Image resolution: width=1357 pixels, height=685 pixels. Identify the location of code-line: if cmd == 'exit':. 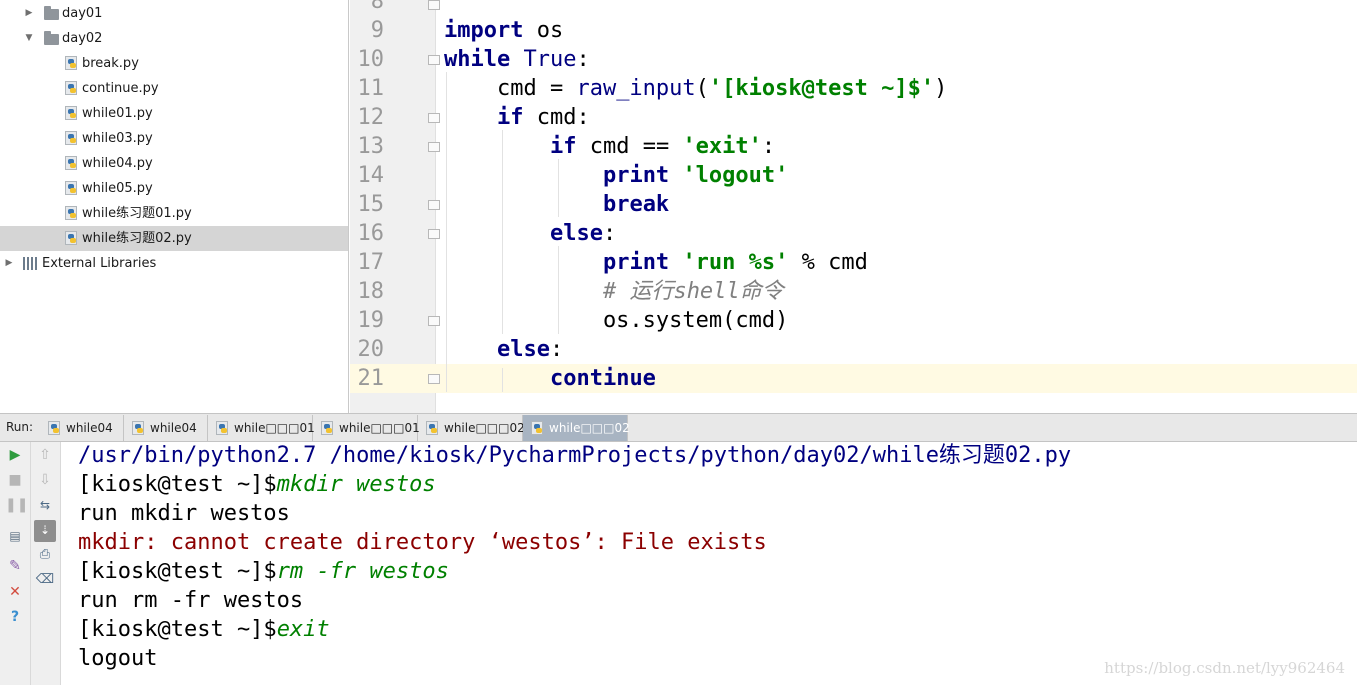
(609, 146).